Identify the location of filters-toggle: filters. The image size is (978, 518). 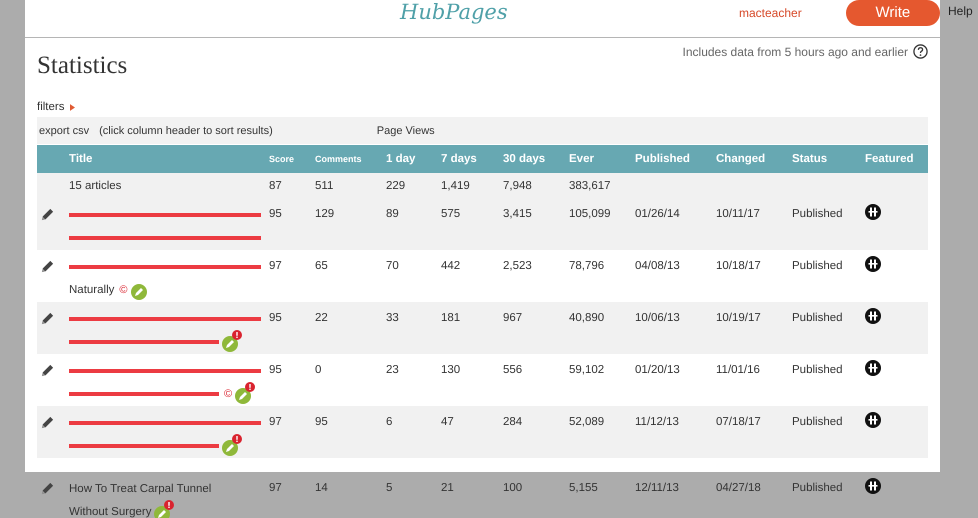
(50, 107).